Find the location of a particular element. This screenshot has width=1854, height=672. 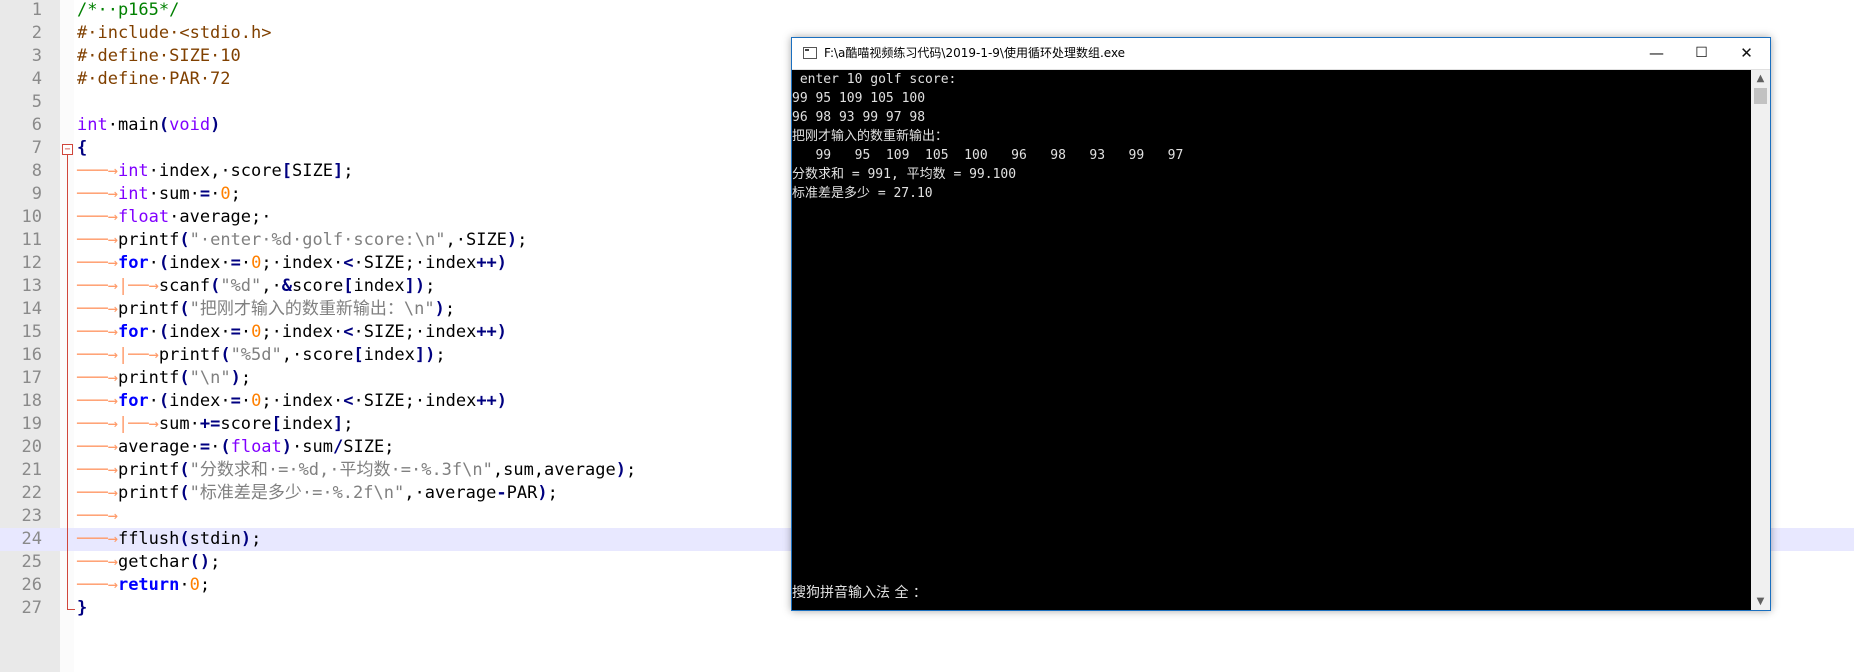

line-number: 6 is located at coordinates (36, 125).